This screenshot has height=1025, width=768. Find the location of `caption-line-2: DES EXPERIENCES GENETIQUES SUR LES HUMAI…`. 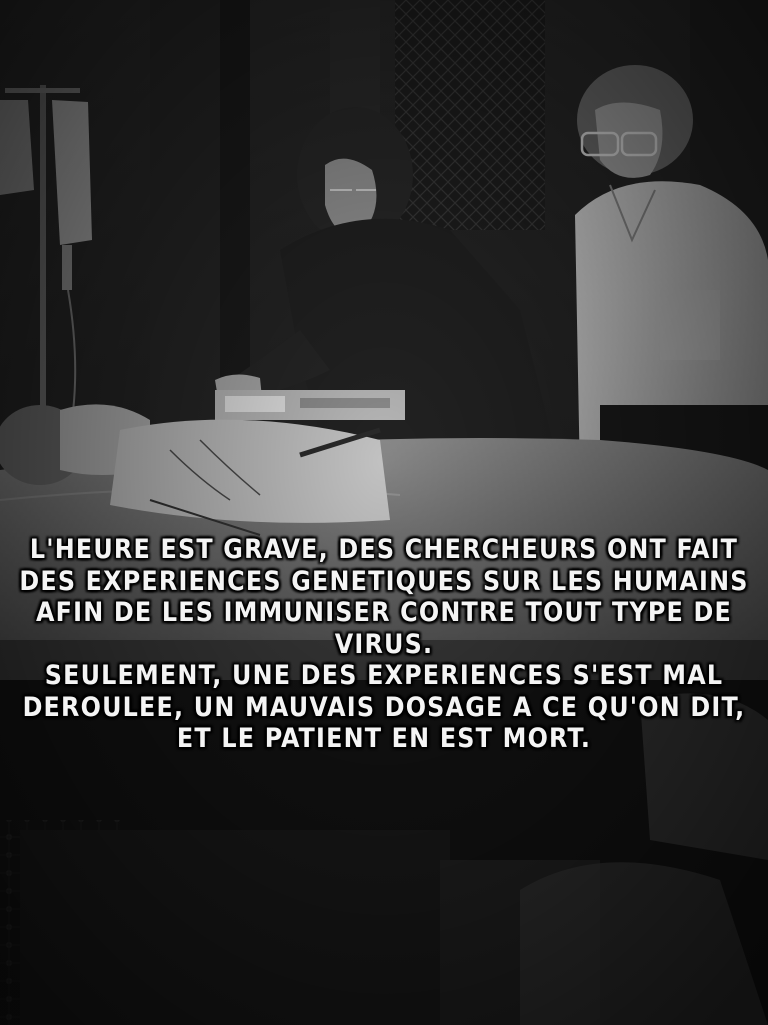

caption-line-2: DES EXPERIENCES GENETIQUES SUR LES HUMAI… is located at coordinates (384, 581).